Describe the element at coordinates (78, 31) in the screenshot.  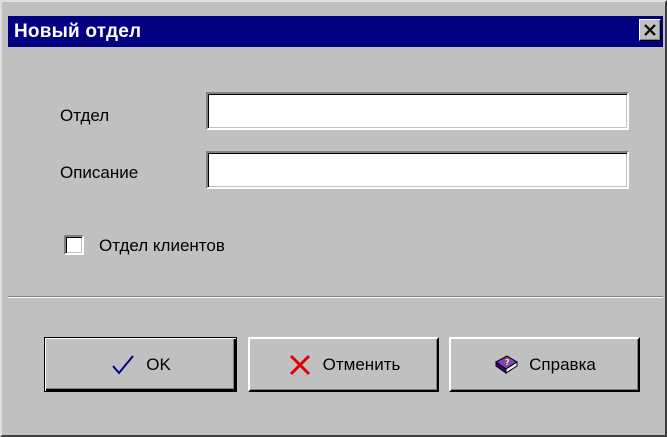
I see `dialog-title: Новый отдел` at that location.